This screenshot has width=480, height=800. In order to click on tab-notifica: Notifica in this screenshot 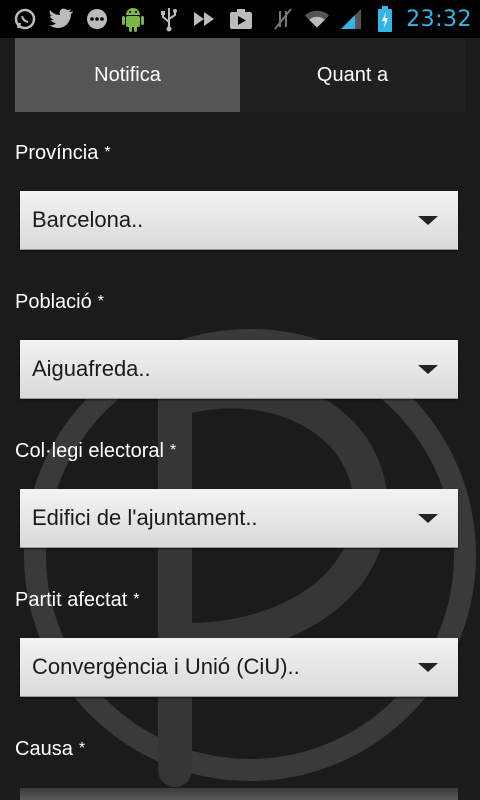, I will do `click(127, 75)`.